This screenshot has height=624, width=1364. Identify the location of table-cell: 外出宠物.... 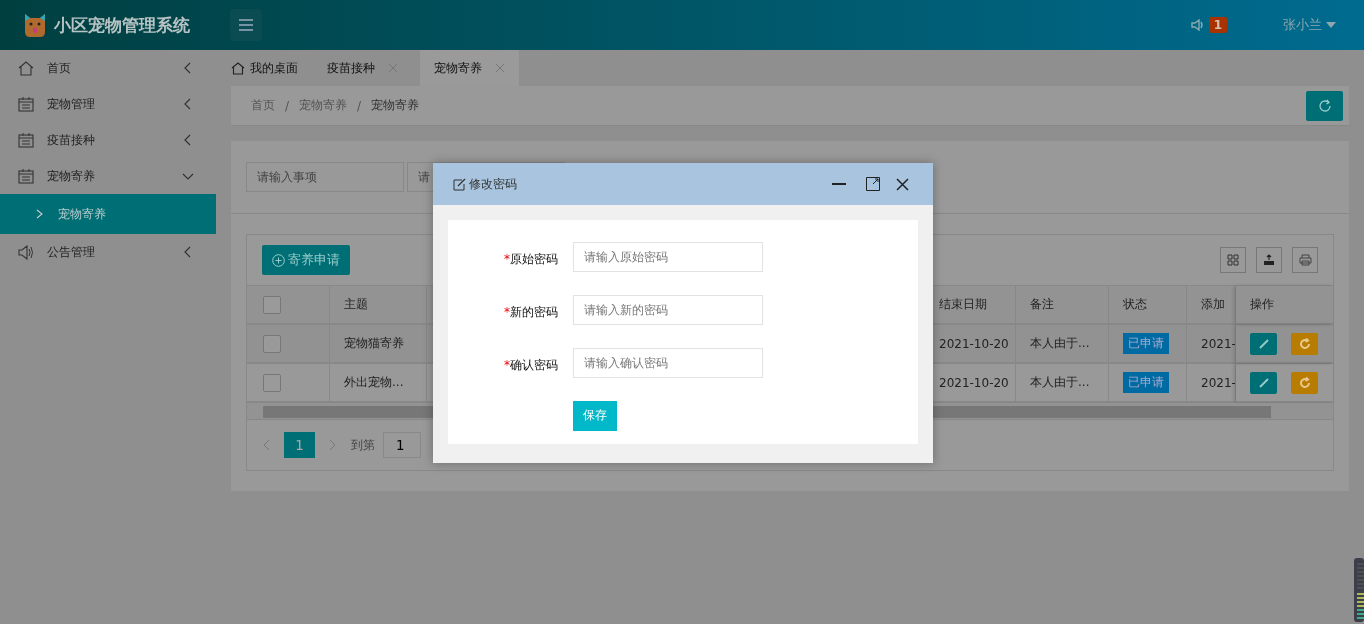
(374, 382).